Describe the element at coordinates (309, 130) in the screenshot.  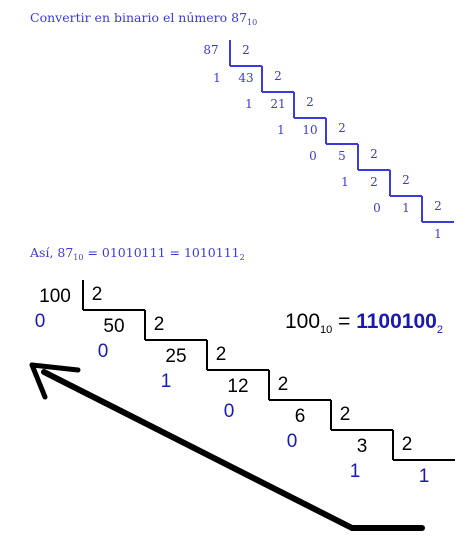
I see `top-quotient: 10` at that location.